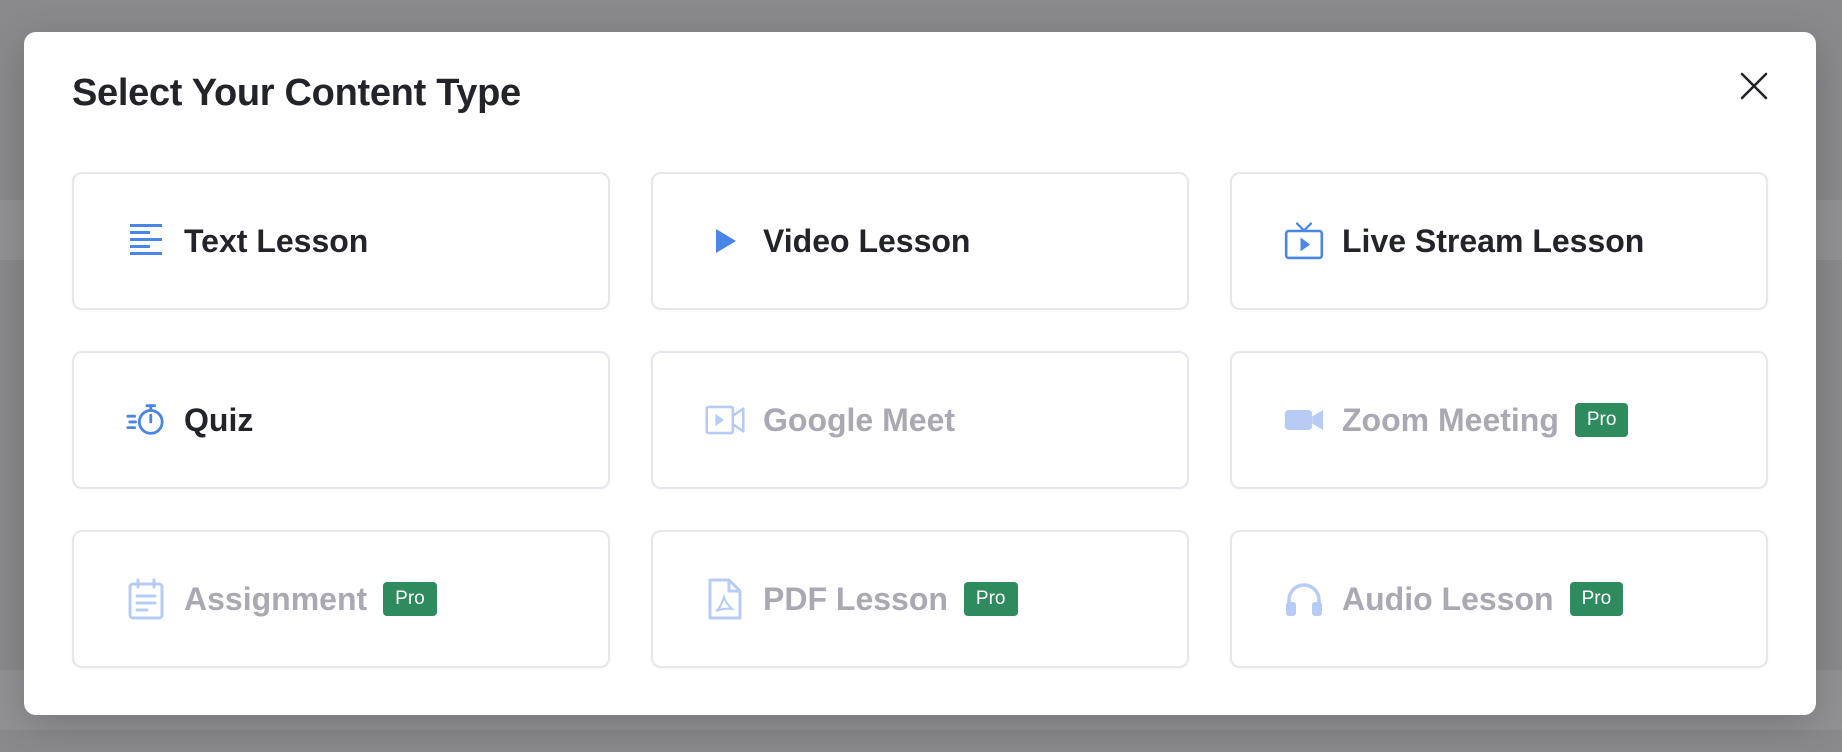 Image resolution: width=1842 pixels, height=752 pixels. I want to click on content-type-label: Video Lesson, so click(867, 240).